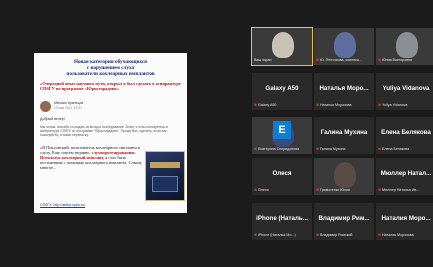  I want to click on participant-tile: Владимир Рим... ✖Владимир Римский, so click(344, 221).